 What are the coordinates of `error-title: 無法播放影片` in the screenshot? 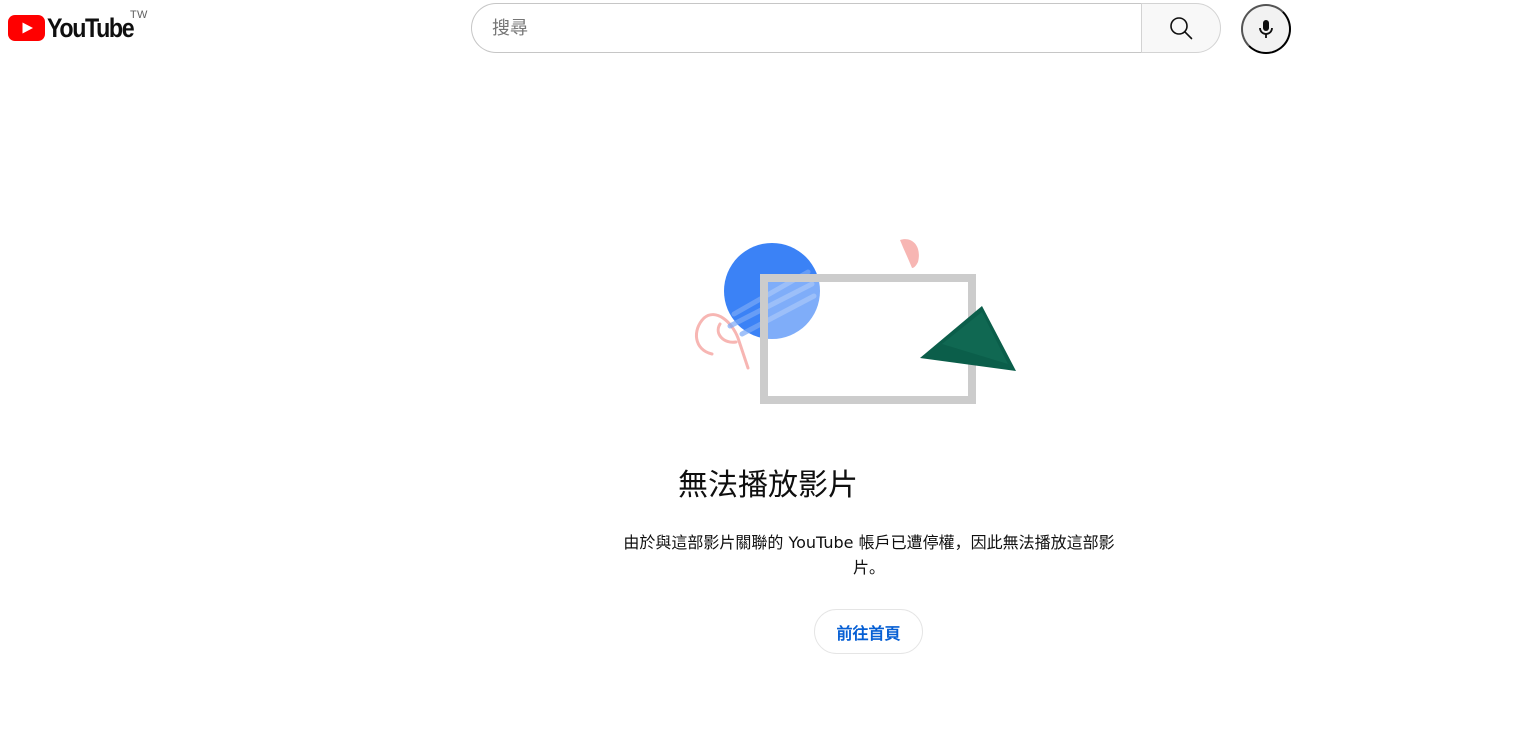 It's located at (770, 486).